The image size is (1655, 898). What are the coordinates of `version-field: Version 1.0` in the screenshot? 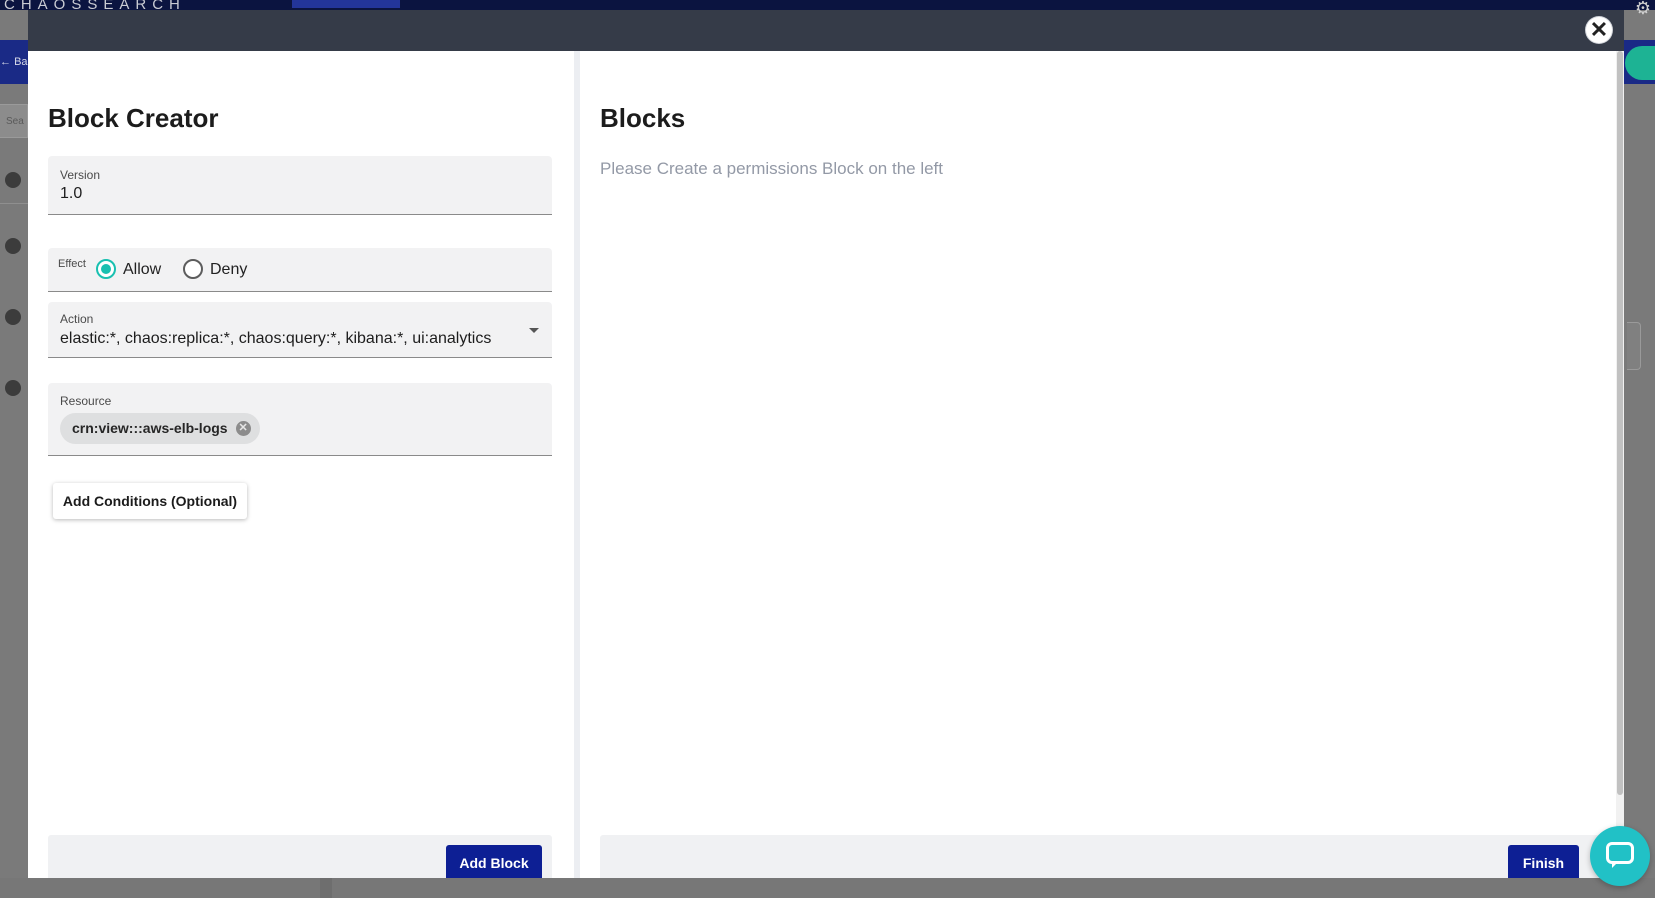 It's located at (300, 185).